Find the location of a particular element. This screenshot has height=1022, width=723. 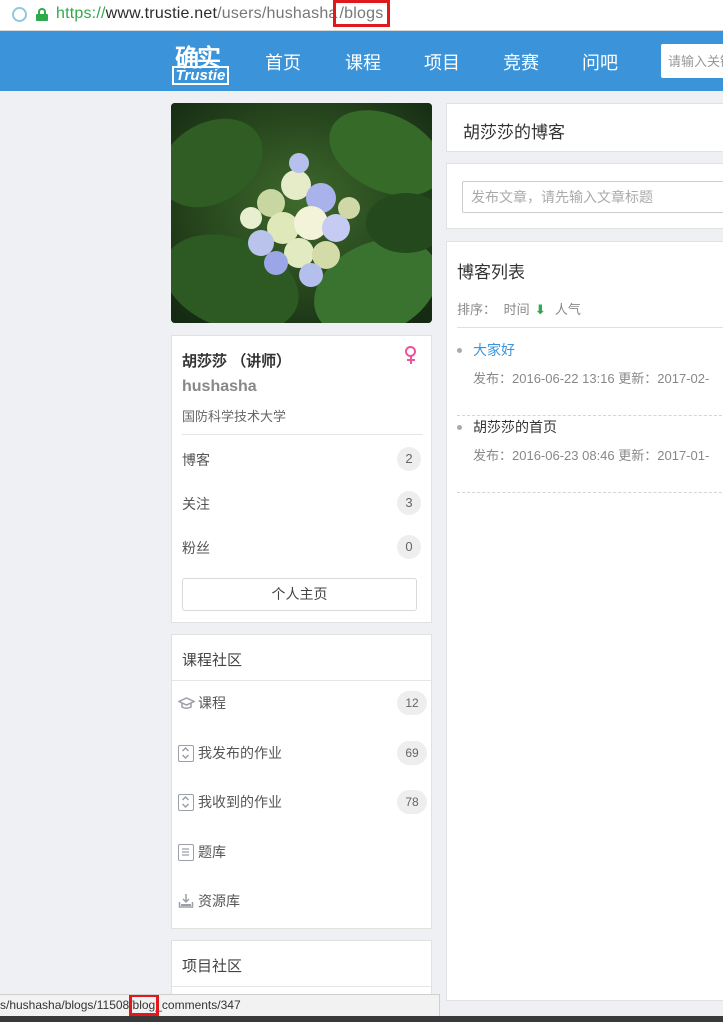

hydrangea-photo is located at coordinates (301, 213).